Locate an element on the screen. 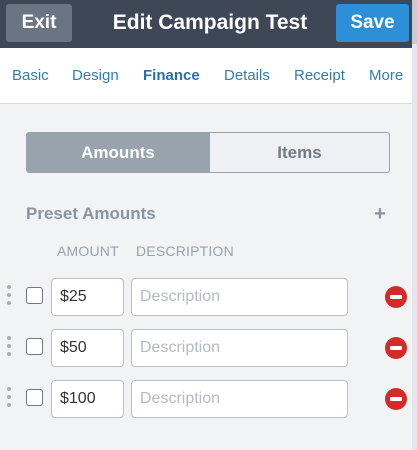 This screenshot has width=417, height=450. segment-amounts: Amounts is located at coordinates (118, 152).